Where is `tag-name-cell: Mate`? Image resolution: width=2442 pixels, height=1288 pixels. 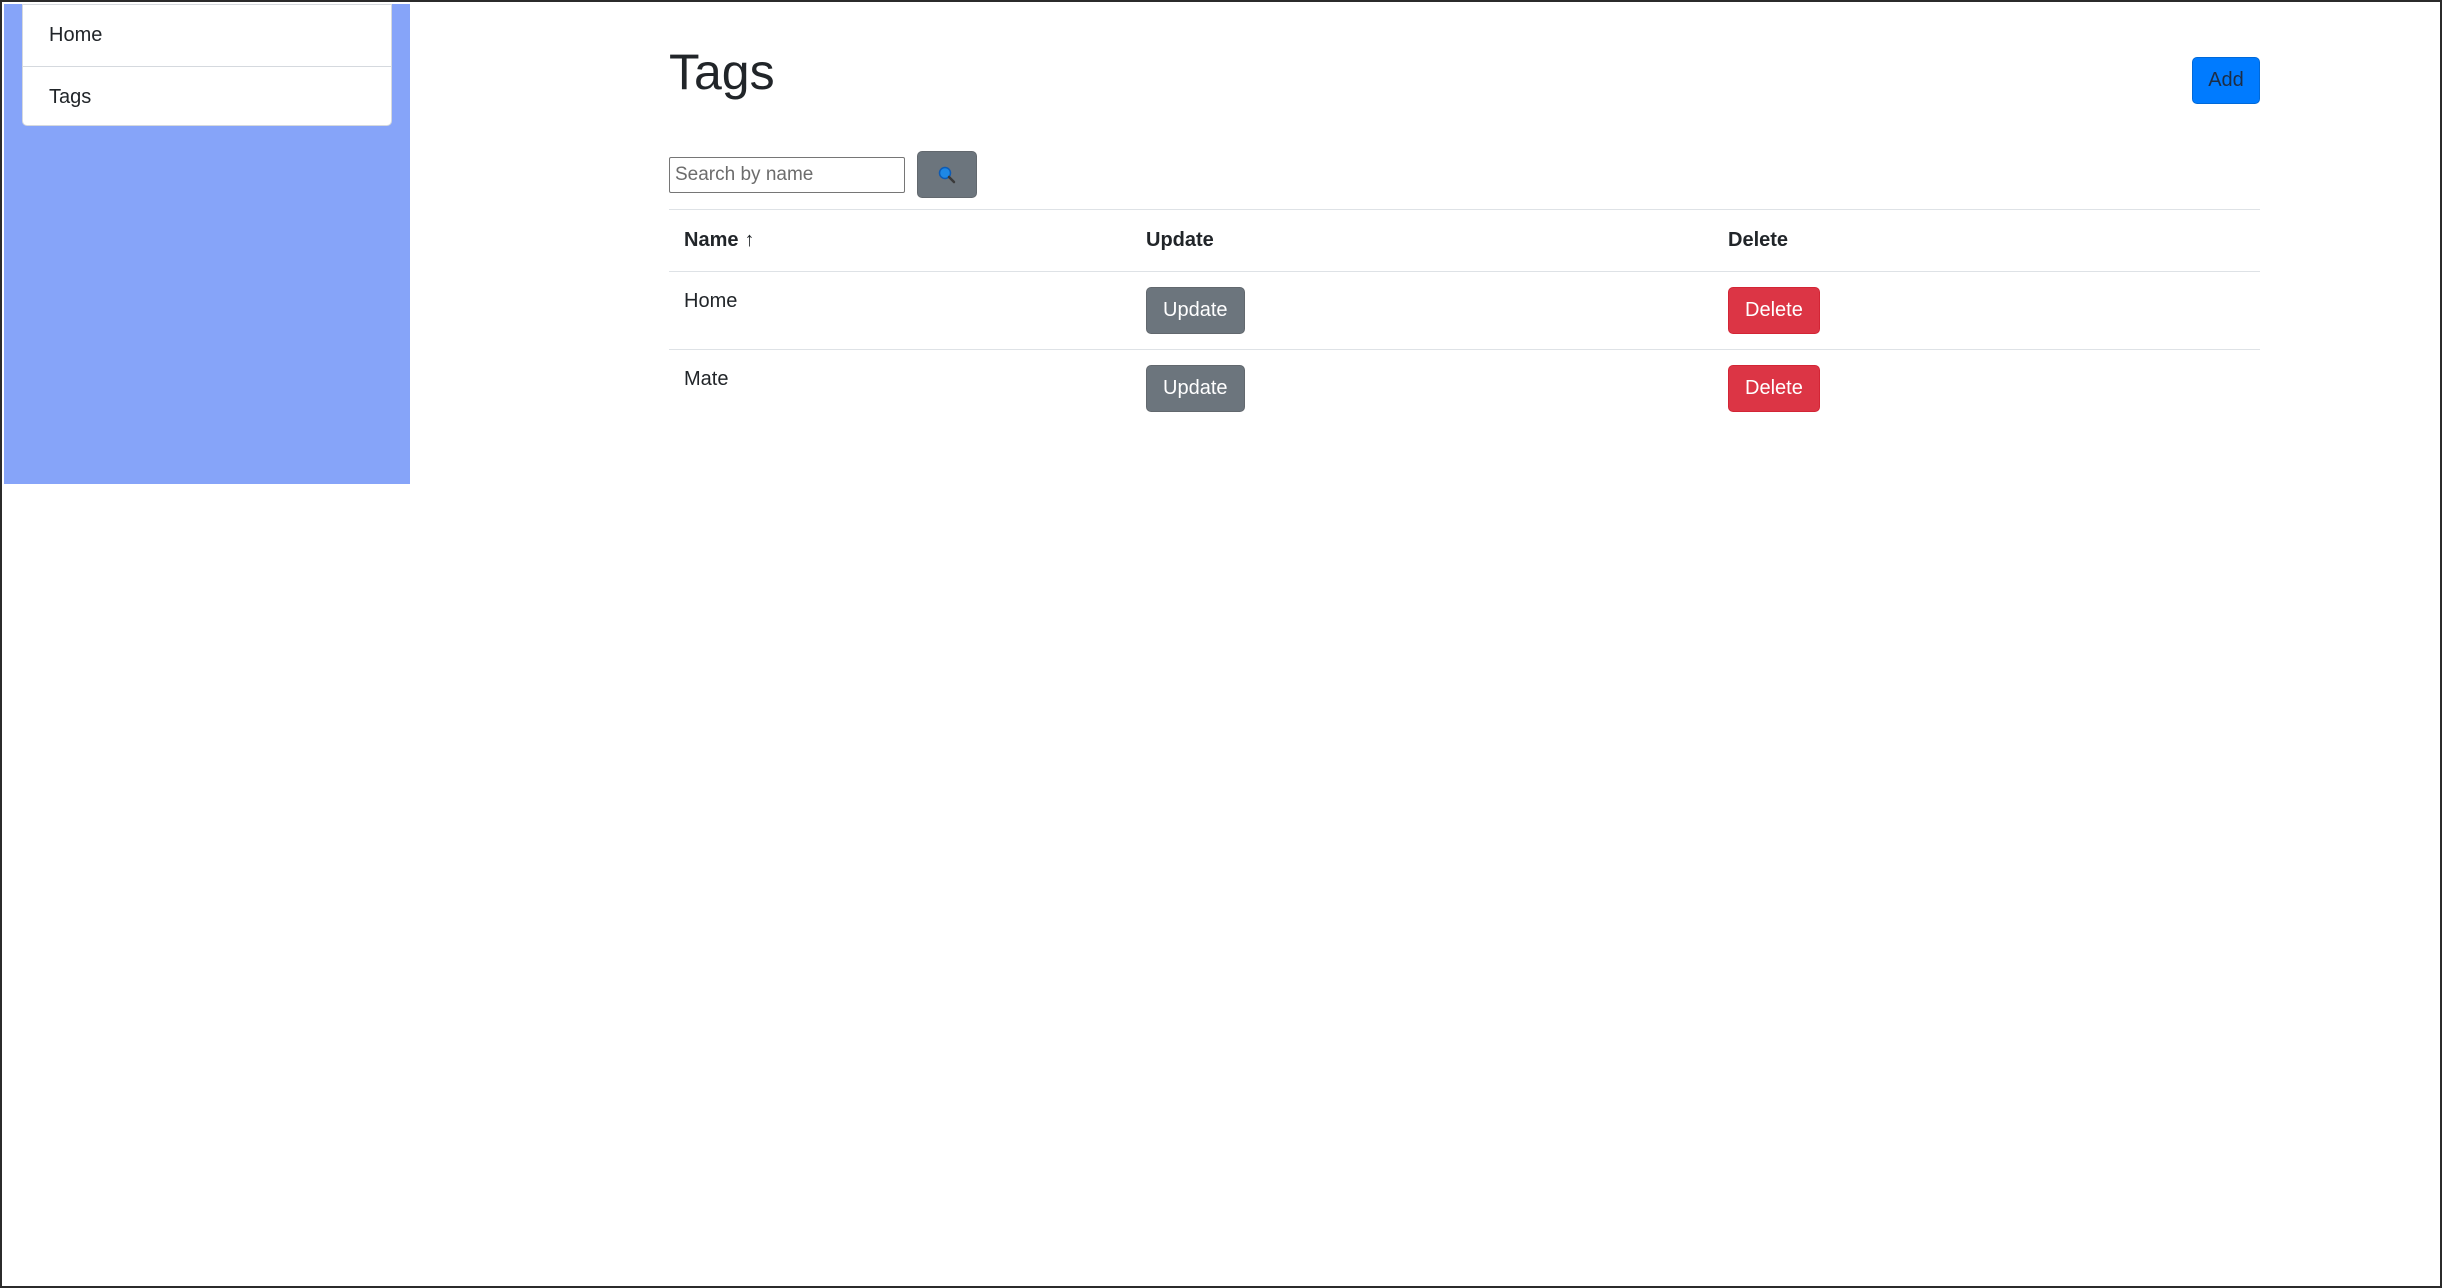
tag-name-cell: Mate is located at coordinates (900, 388).